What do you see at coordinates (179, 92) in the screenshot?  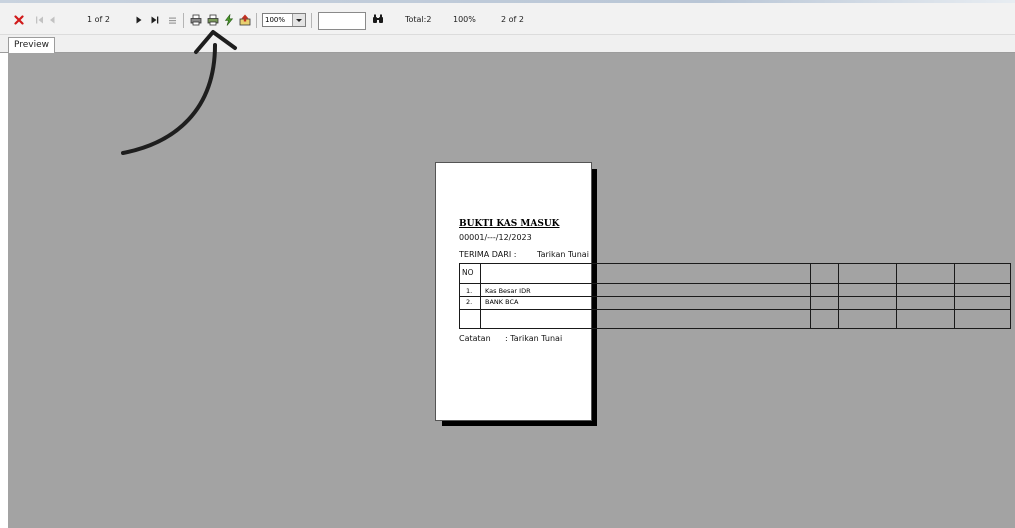 I see `annotation-arrow-icon` at bounding box center [179, 92].